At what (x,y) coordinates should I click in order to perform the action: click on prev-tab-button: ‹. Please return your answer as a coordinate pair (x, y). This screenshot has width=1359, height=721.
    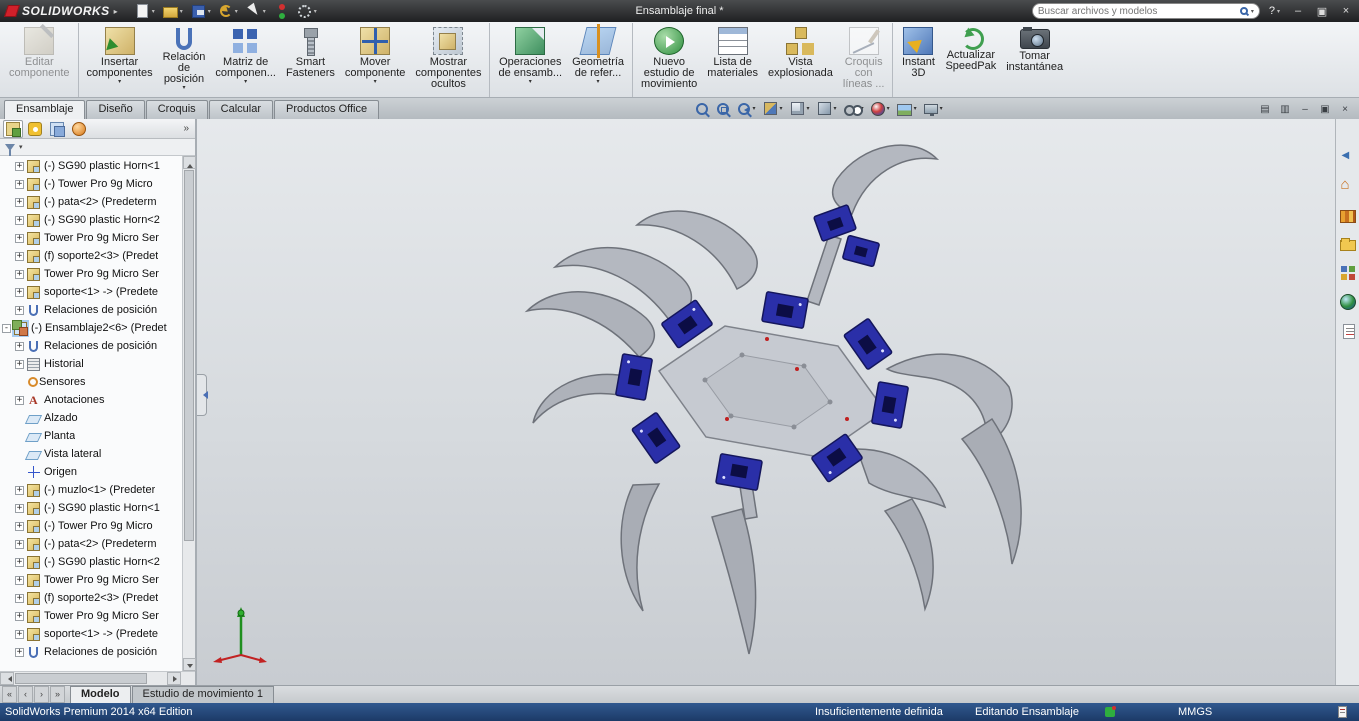
    Looking at the image, I should click on (25, 694).